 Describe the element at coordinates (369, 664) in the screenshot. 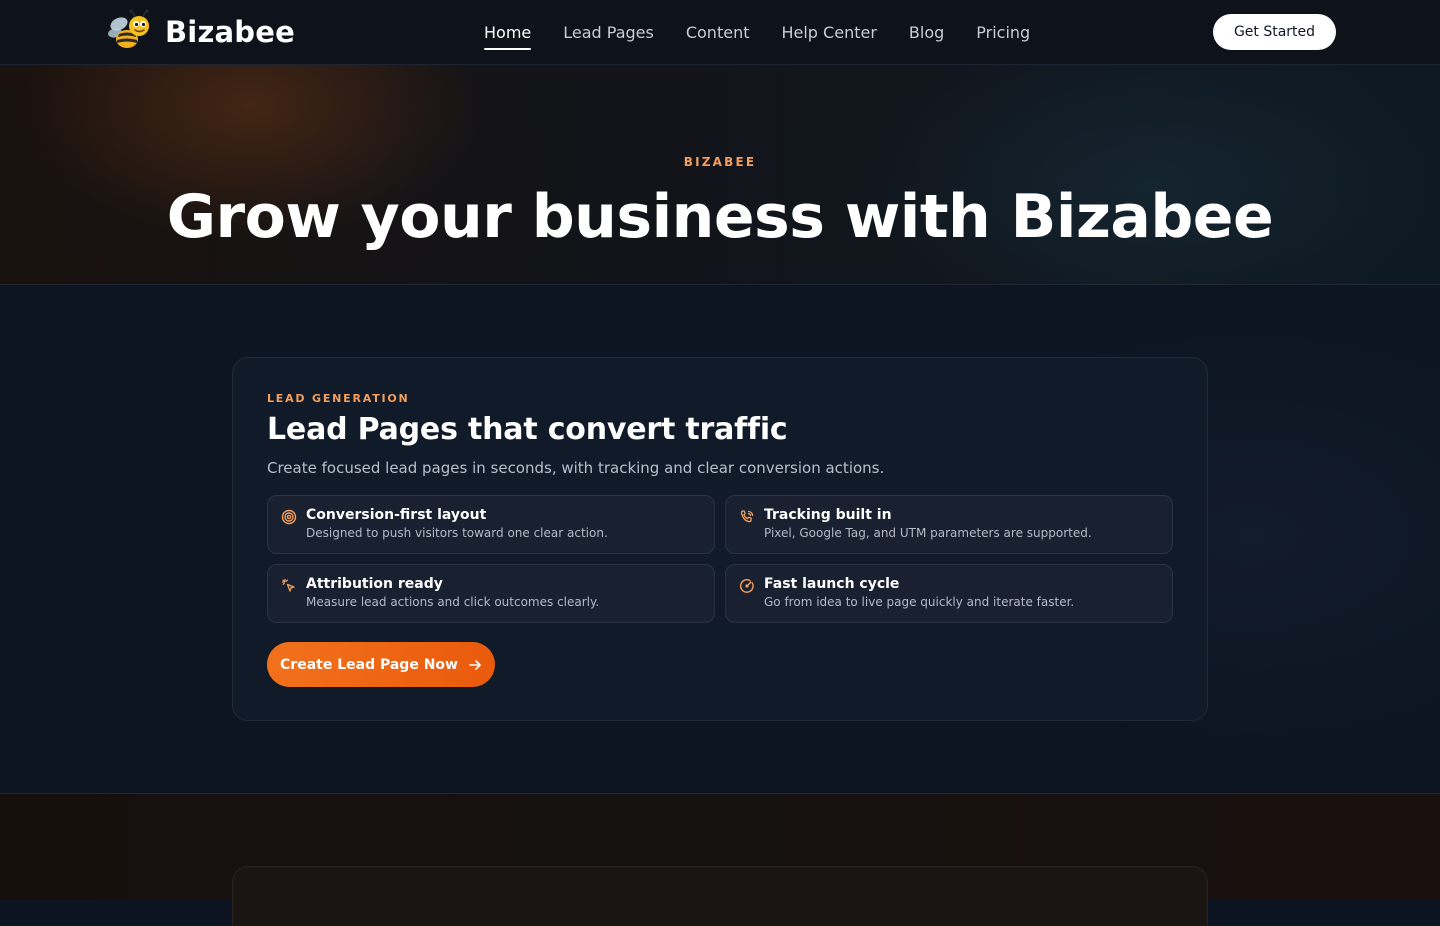

I see `cta-label: Create Lead Page Now` at that location.